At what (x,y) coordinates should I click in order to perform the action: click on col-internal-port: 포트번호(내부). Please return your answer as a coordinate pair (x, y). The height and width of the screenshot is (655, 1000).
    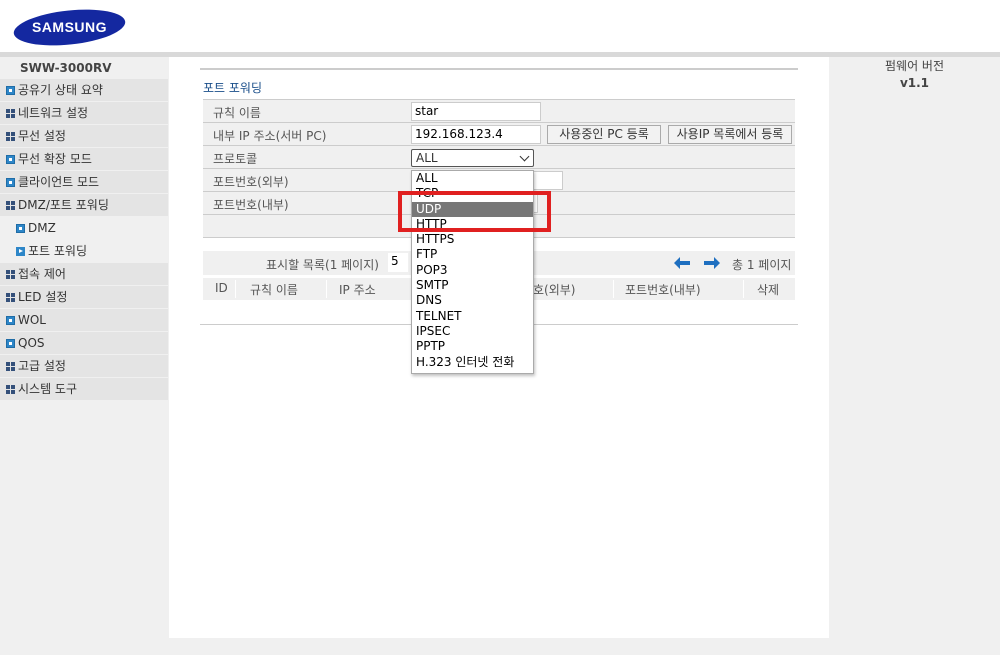
    Looking at the image, I should click on (663, 290).